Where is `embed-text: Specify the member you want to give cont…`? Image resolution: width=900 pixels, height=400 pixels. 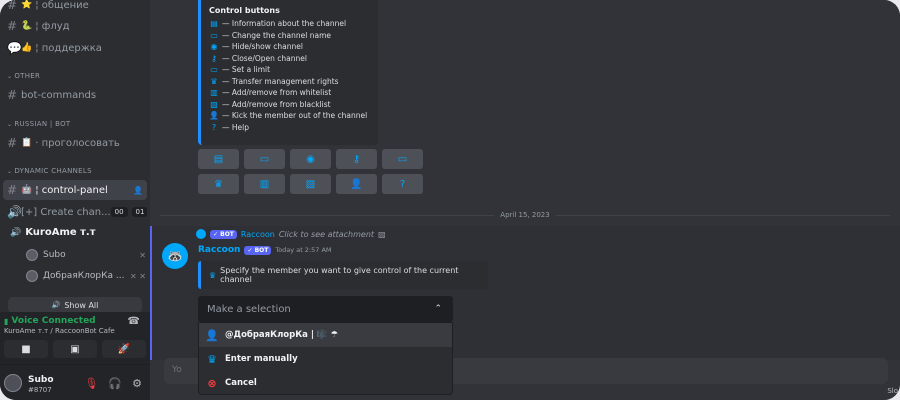 embed-text: Specify the member you want to give cont… is located at coordinates (339, 275).